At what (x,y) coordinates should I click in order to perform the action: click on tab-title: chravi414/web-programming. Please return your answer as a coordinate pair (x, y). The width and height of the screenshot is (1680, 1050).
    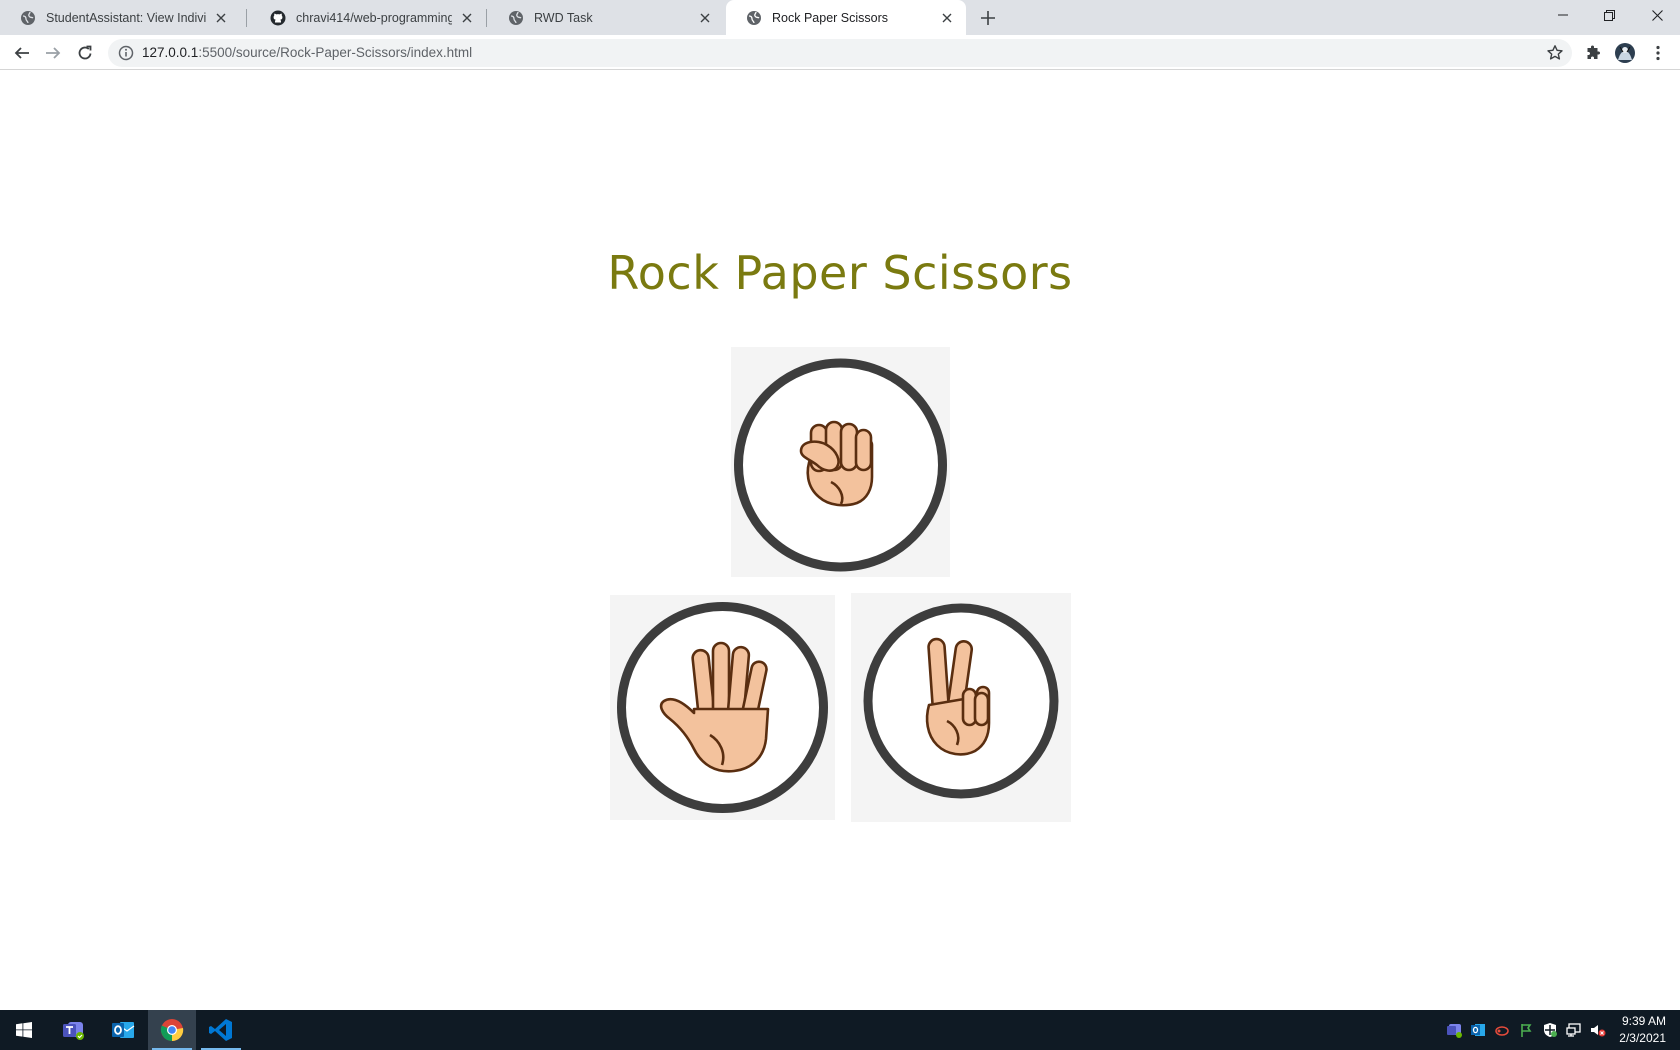
    Looking at the image, I should click on (374, 17).